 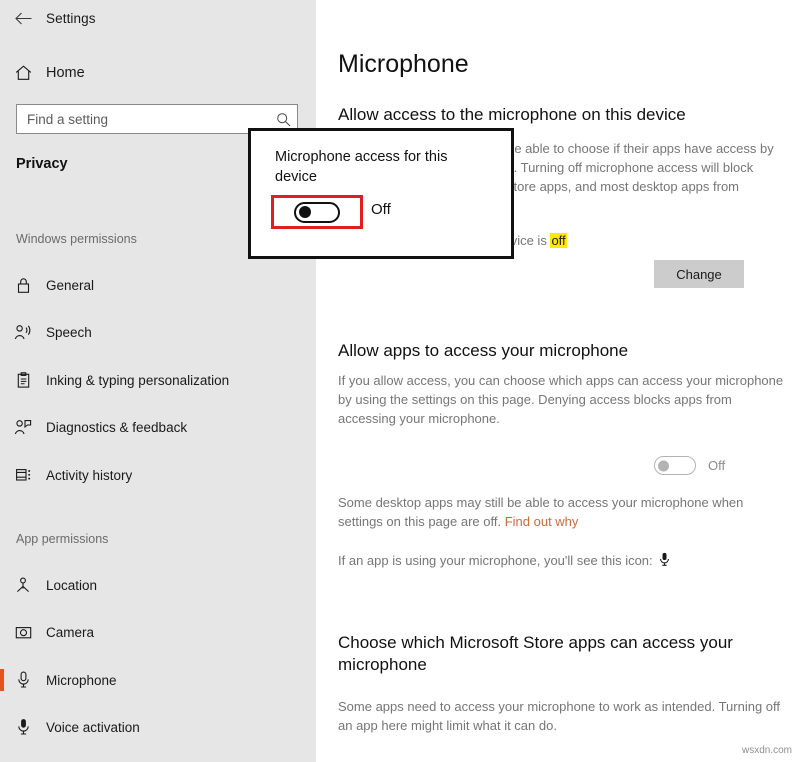 What do you see at coordinates (23, 332) in the screenshot?
I see `speech-icon` at bounding box center [23, 332].